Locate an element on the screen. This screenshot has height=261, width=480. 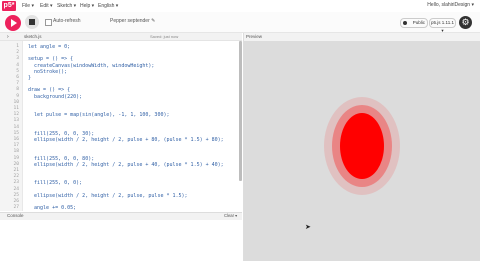
menu-file: File ▾ is located at coordinates (28, 6).